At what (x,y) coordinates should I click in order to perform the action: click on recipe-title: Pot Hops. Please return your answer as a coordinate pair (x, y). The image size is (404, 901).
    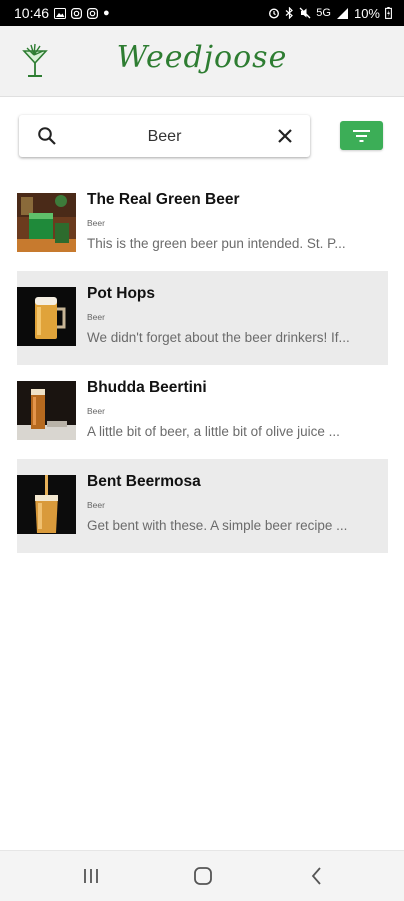
    Looking at the image, I should click on (121, 293).